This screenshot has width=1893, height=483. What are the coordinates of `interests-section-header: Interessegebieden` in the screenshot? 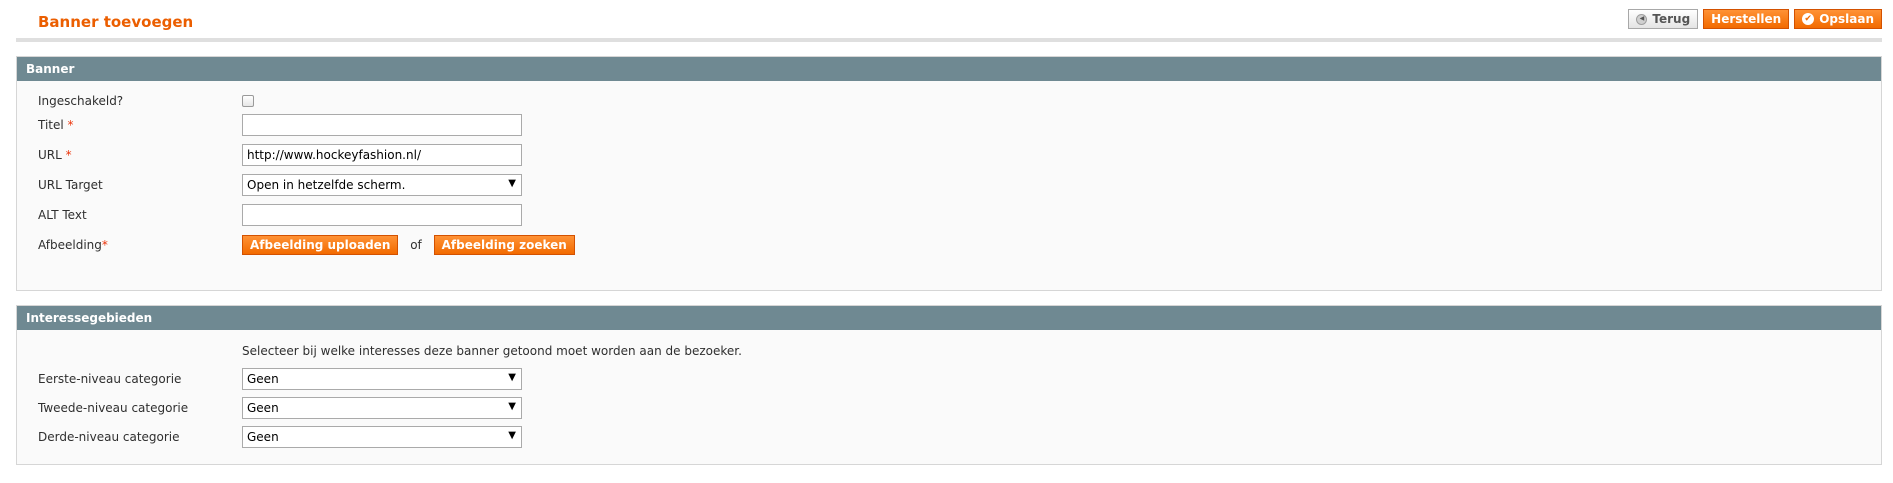 It's located at (949, 318).